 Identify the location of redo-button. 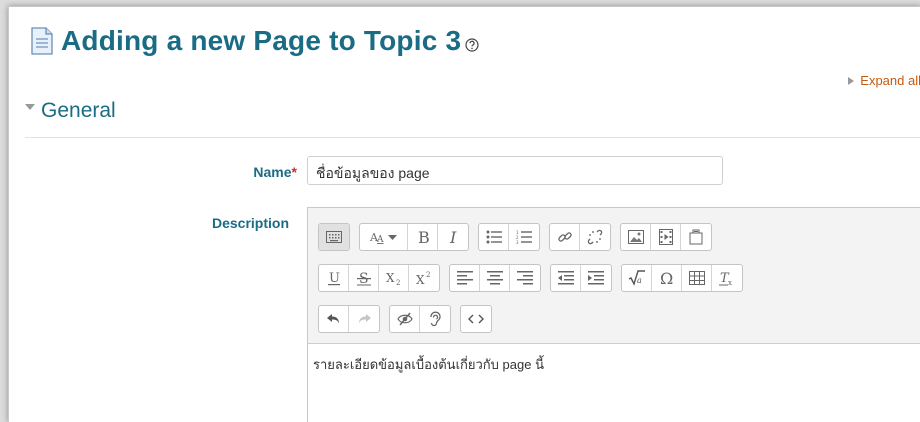
(364, 319).